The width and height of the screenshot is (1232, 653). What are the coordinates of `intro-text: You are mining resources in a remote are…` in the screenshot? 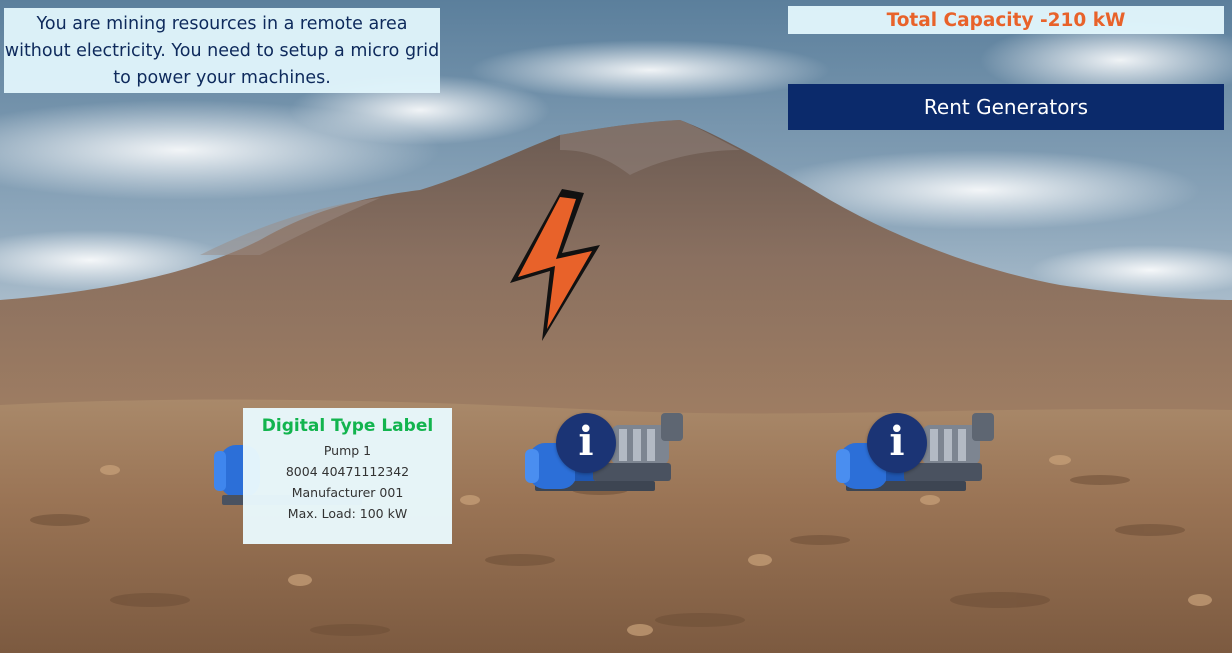 It's located at (222, 50).